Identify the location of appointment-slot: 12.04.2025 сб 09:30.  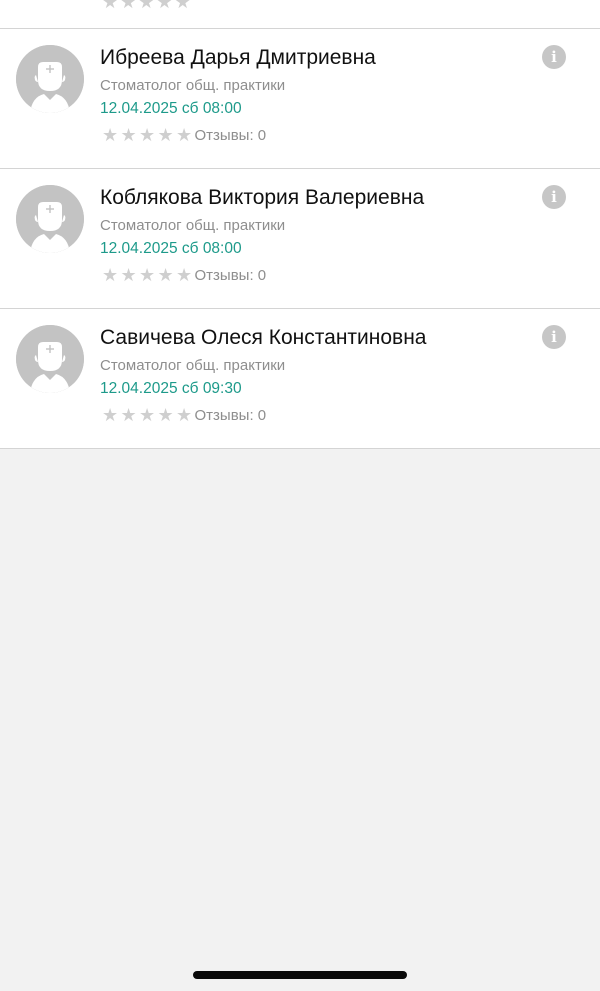
(171, 389).